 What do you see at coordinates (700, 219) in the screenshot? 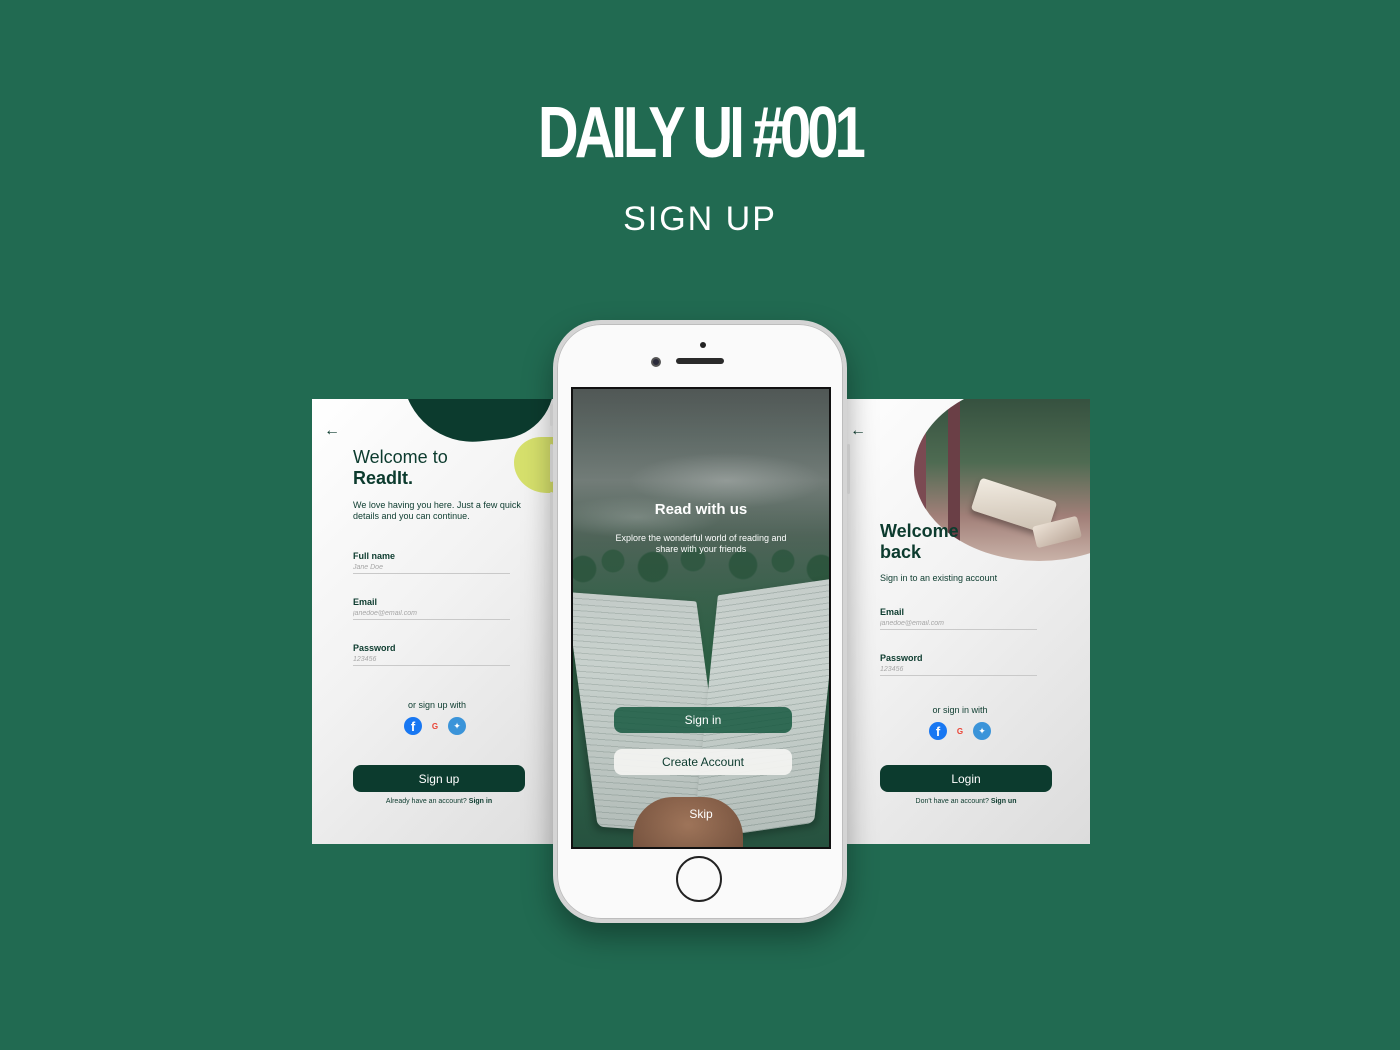
I see `page-subtitle: SIGN UP` at bounding box center [700, 219].